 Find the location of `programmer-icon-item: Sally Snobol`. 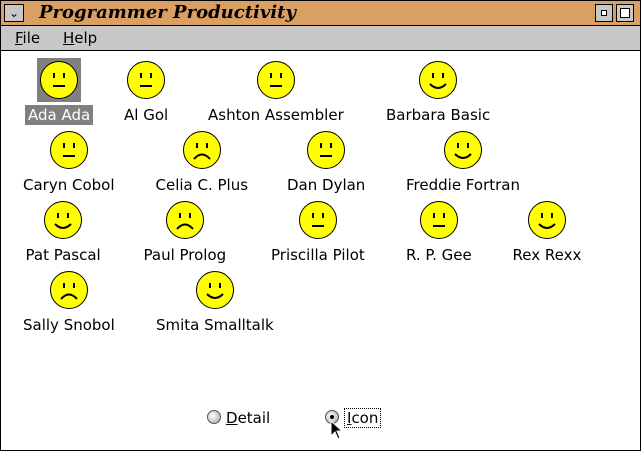

programmer-icon-item: Sally Snobol is located at coordinates (69, 306).